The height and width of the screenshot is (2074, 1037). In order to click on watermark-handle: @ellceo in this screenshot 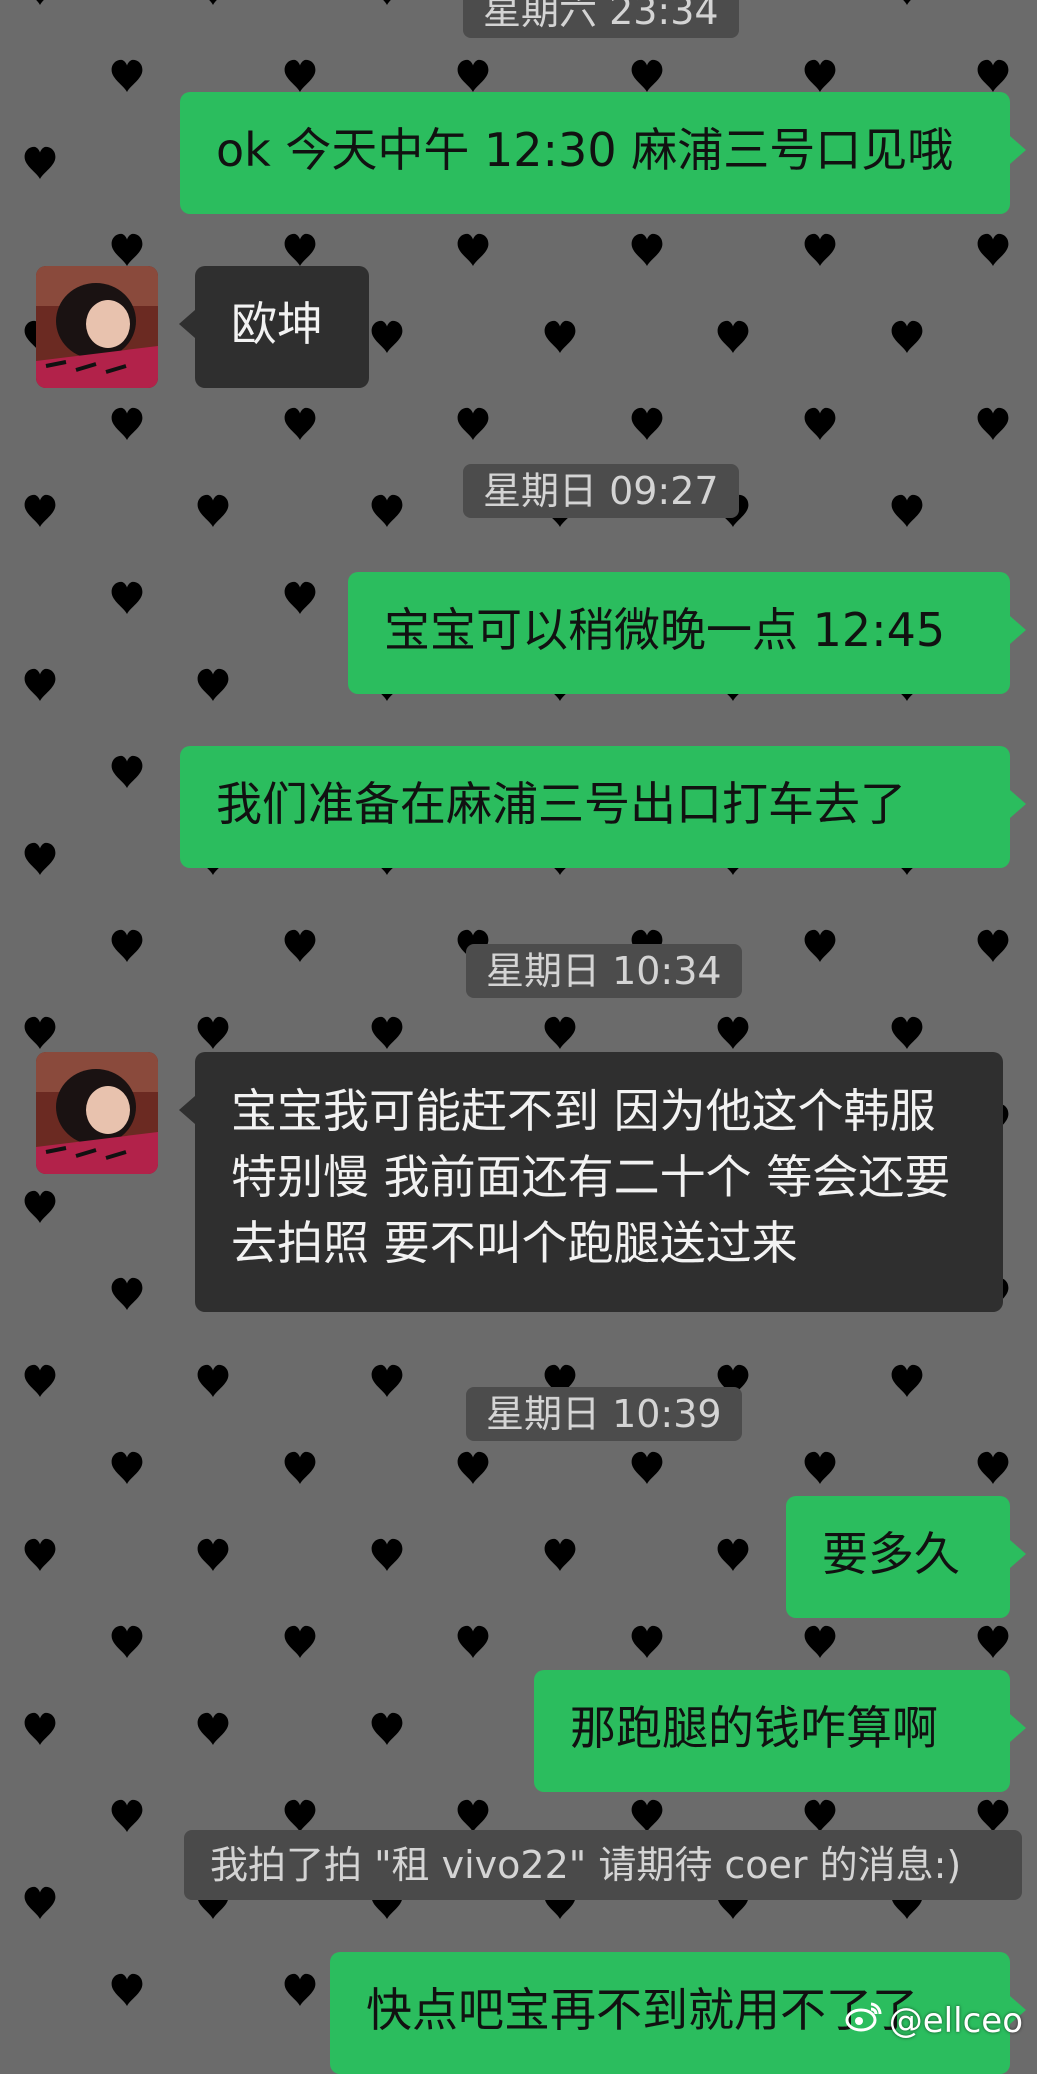, I will do `click(955, 2020)`.